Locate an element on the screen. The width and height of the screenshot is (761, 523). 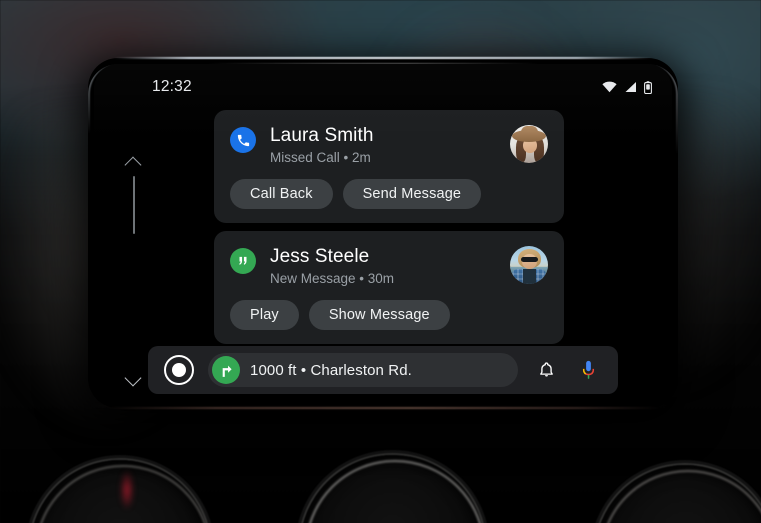
status-clock: 12:32 is located at coordinates (172, 86).